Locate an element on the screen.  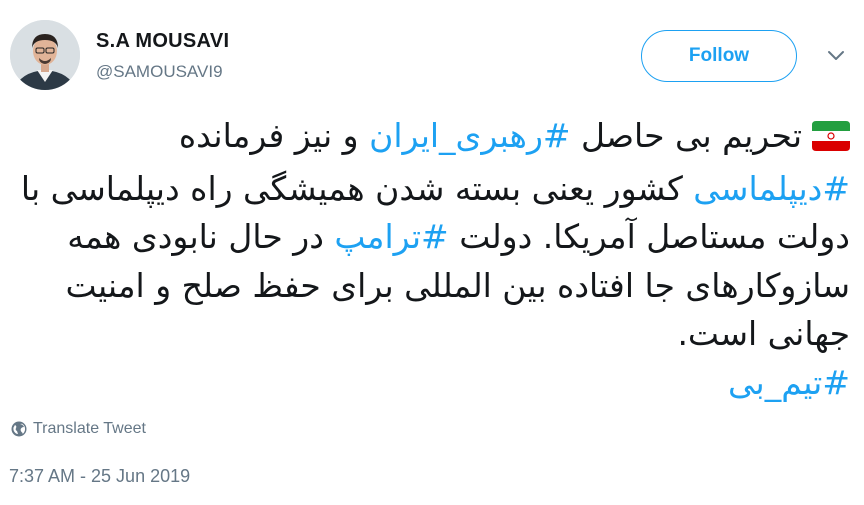
translate-tweet-link: Translate Tweet is located at coordinates (78, 429).